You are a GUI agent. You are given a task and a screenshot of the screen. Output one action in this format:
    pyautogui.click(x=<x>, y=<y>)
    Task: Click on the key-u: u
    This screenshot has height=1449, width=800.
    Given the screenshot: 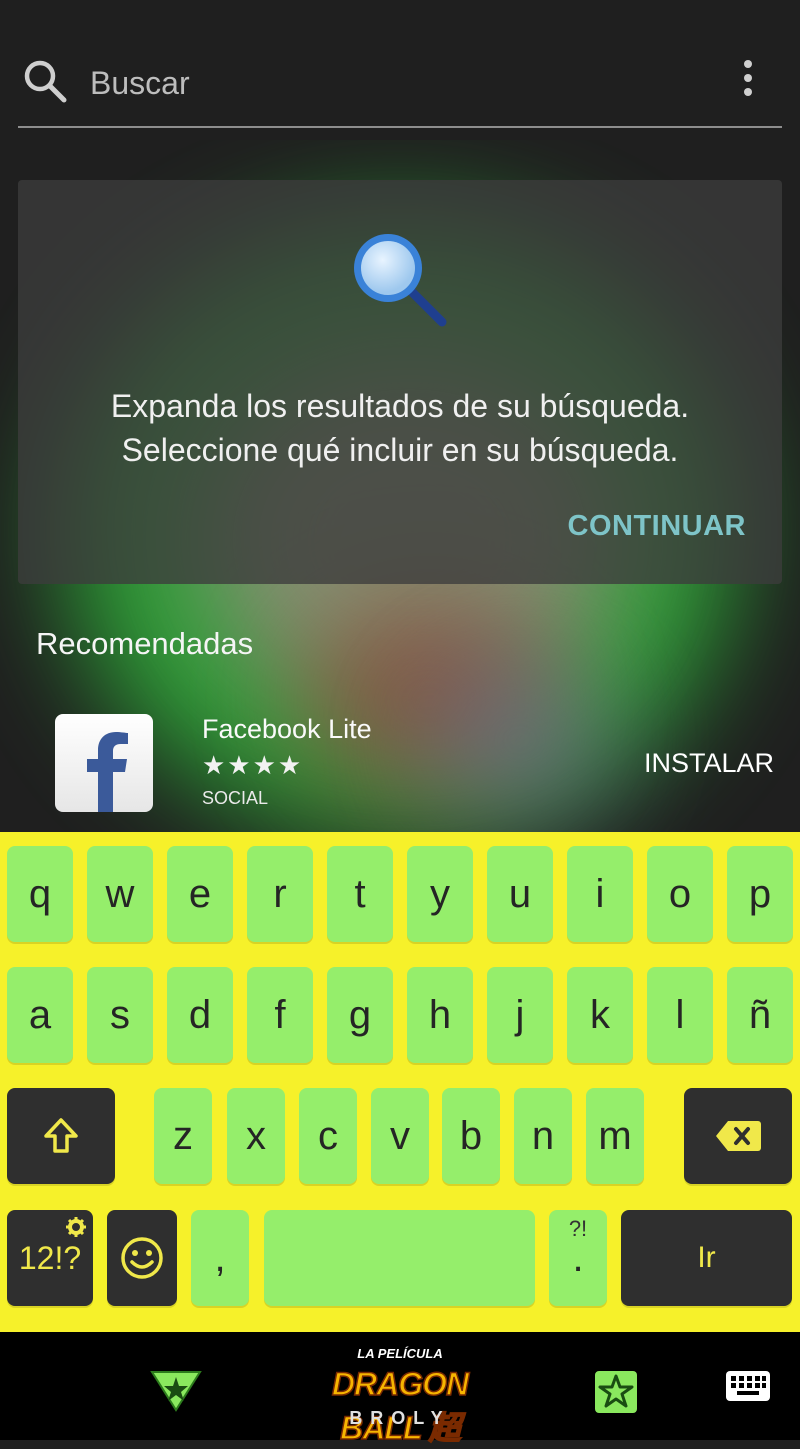 What is the action you would take?
    pyautogui.click(x=520, y=894)
    